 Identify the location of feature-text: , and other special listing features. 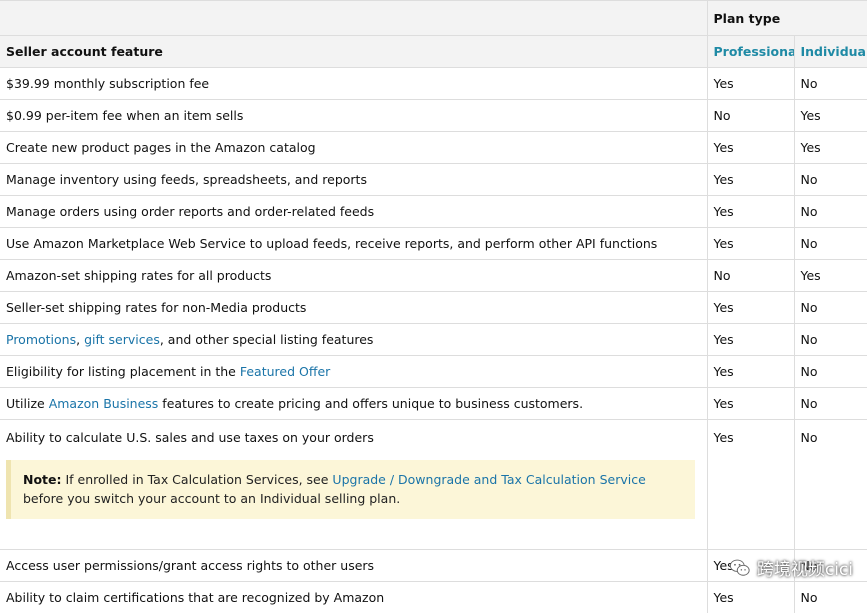
(267, 339).